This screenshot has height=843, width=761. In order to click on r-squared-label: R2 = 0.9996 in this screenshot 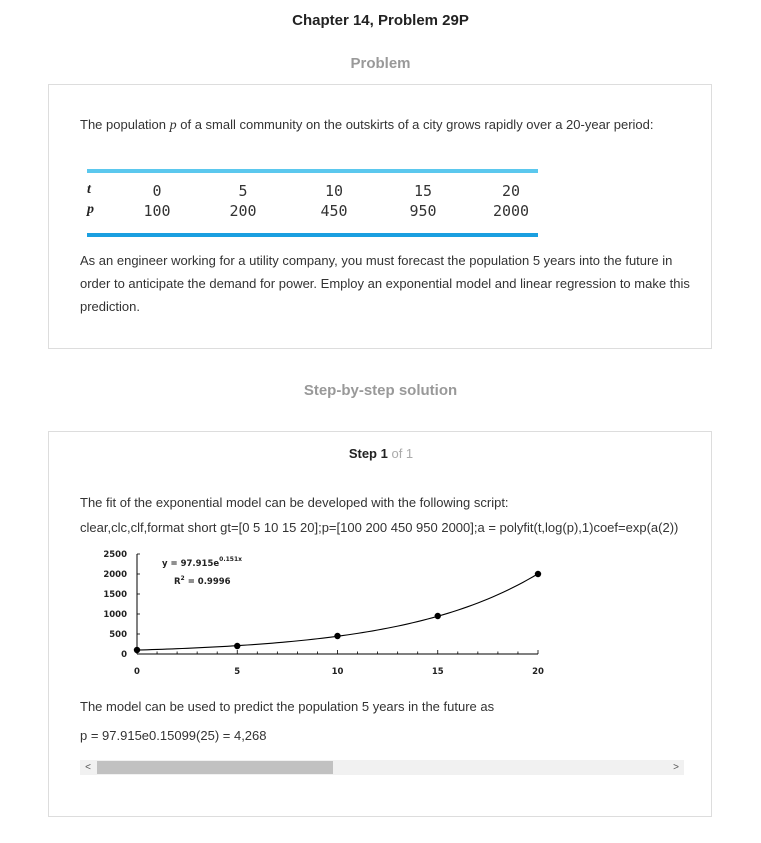, I will do `click(202, 581)`.